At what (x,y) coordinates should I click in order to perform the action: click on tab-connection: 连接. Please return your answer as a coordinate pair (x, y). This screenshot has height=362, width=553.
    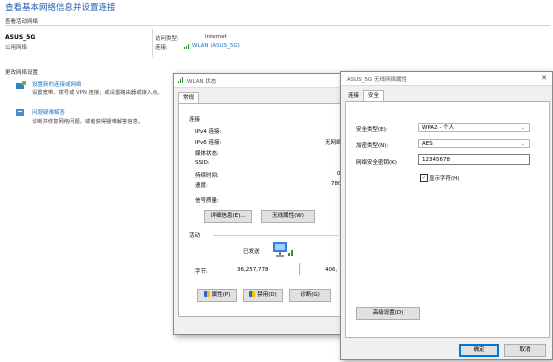
    Looking at the image, I should click on (354, 95).